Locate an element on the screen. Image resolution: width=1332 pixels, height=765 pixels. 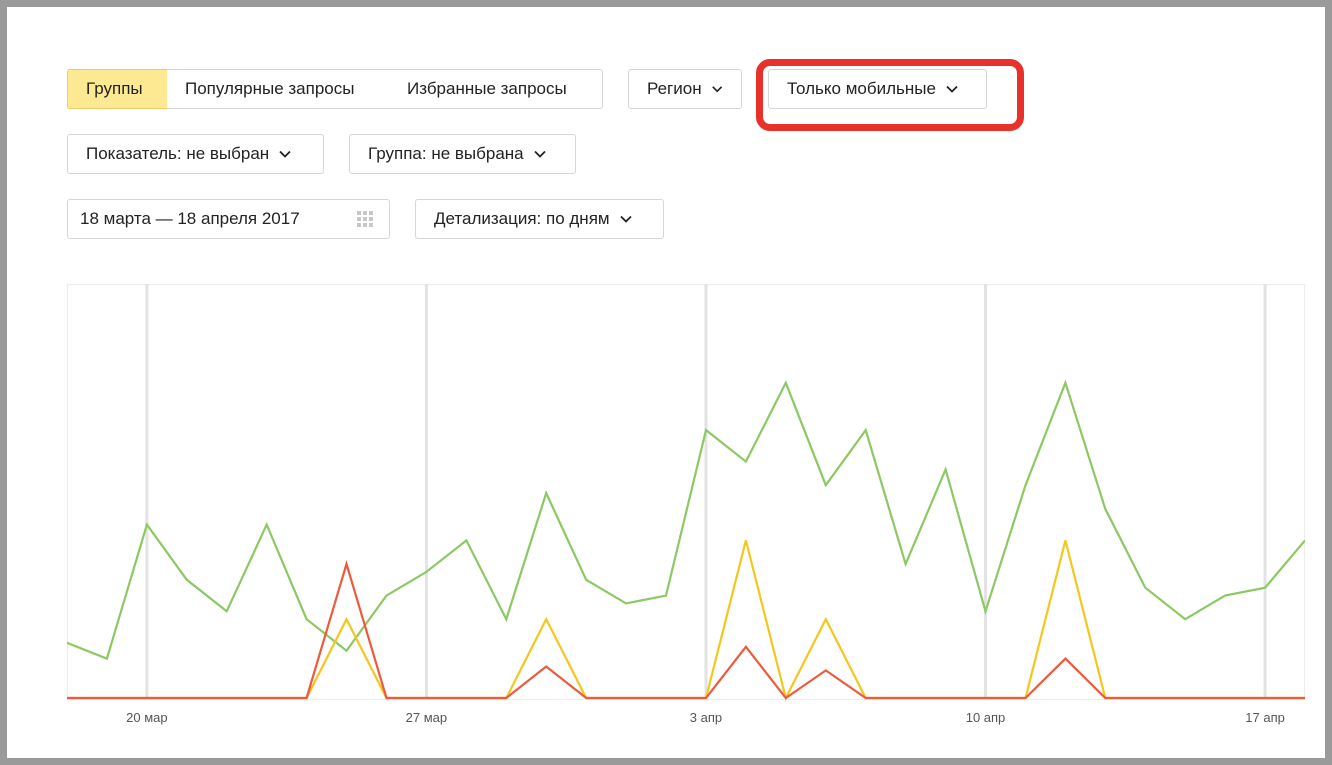
region-dropdown: Регион is located at coordinates (685, 89).